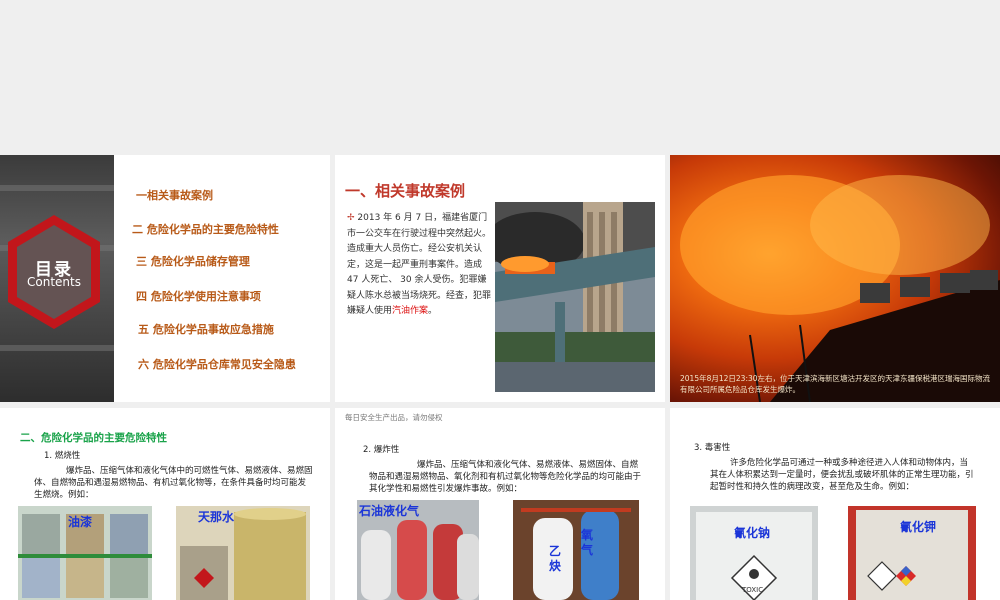  Describe the element at coordinates (433, 311) in the screenshot. I see `case-text-end: 。` at that location.